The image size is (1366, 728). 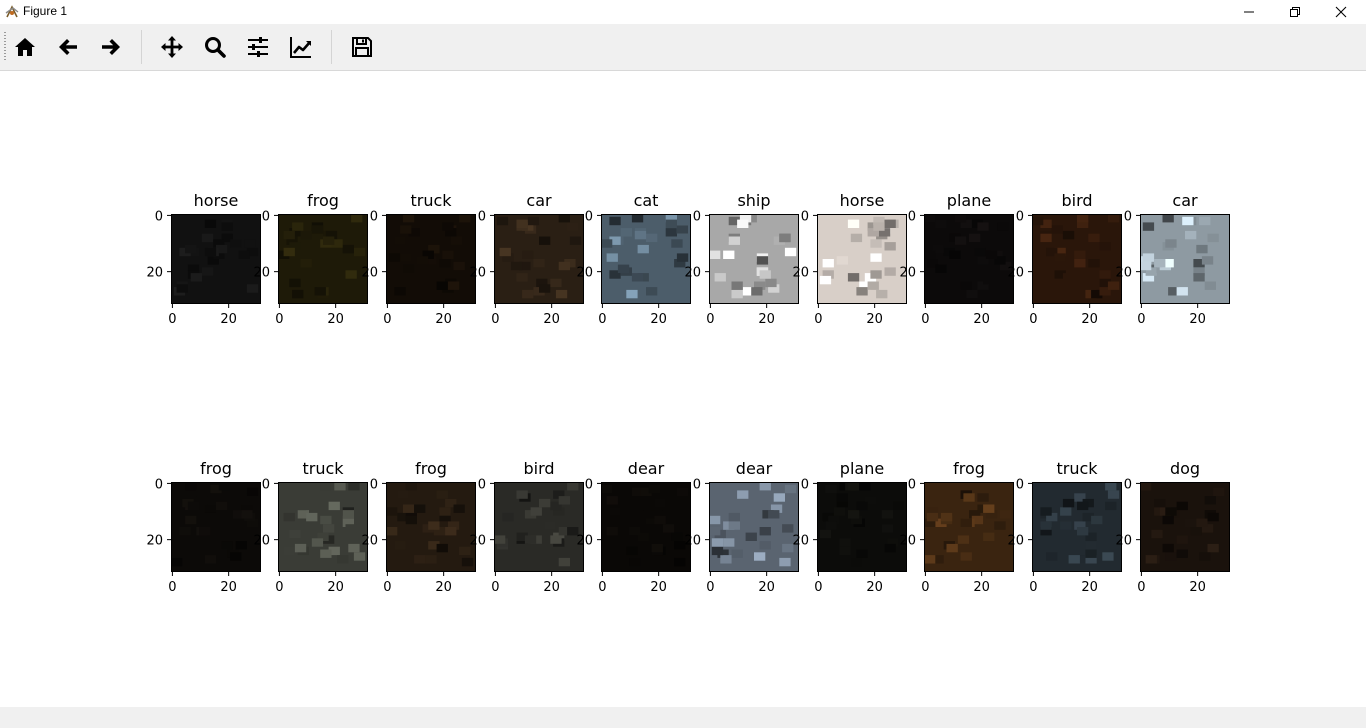 I want to click on subplot-title: frog, so click(x=323, y=200).